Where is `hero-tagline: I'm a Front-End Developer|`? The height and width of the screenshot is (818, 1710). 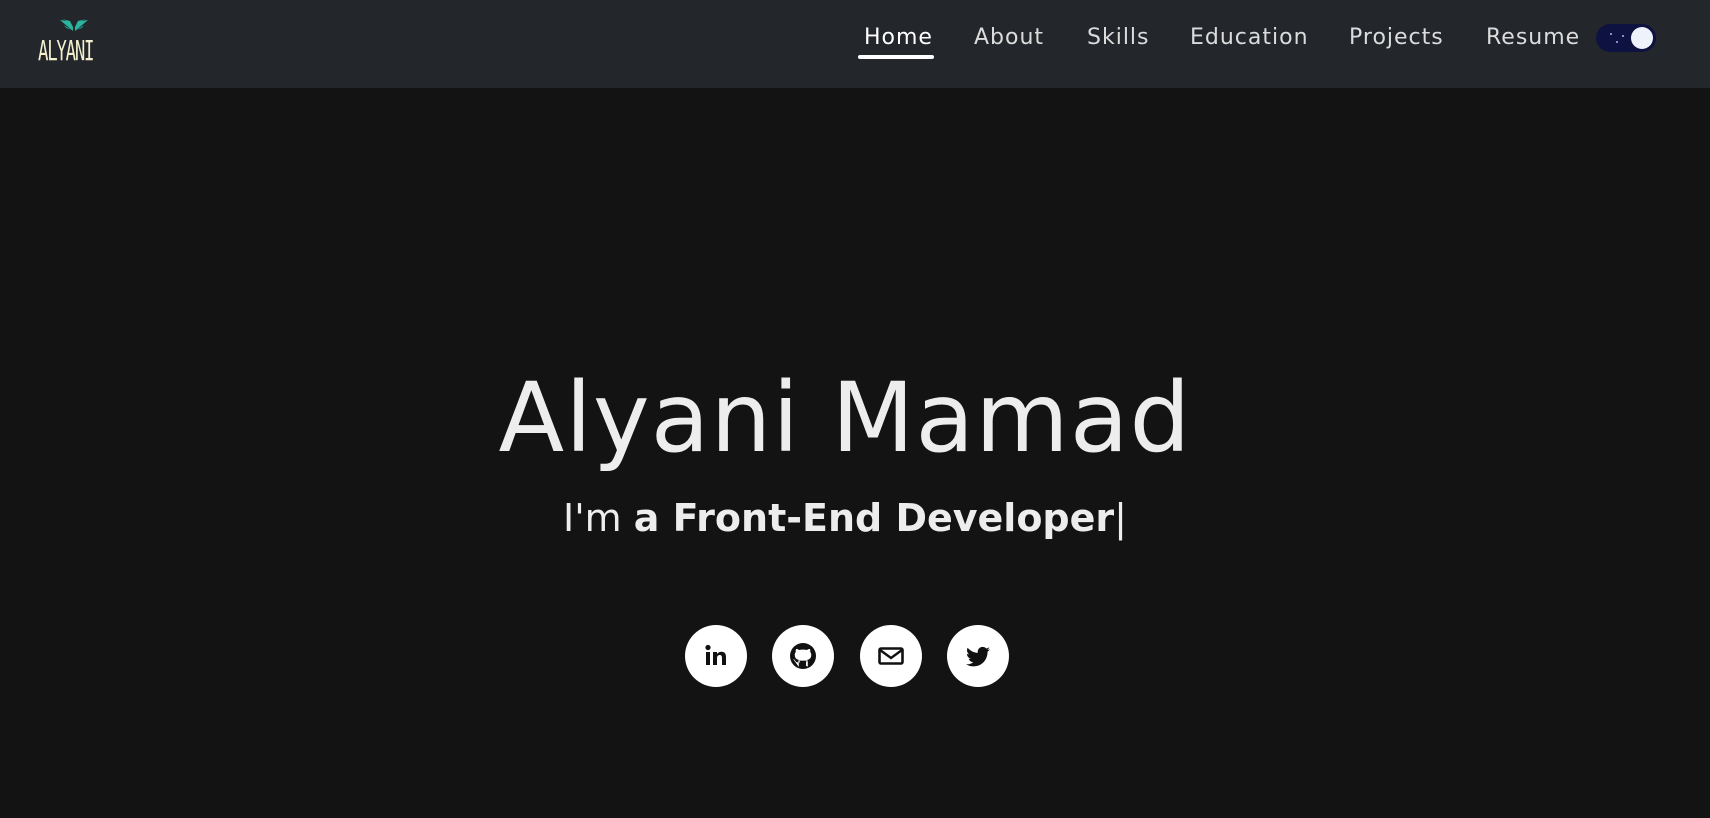 hero-tagline: I'm a Front-End Developer| is located at coordinates (845, 518).